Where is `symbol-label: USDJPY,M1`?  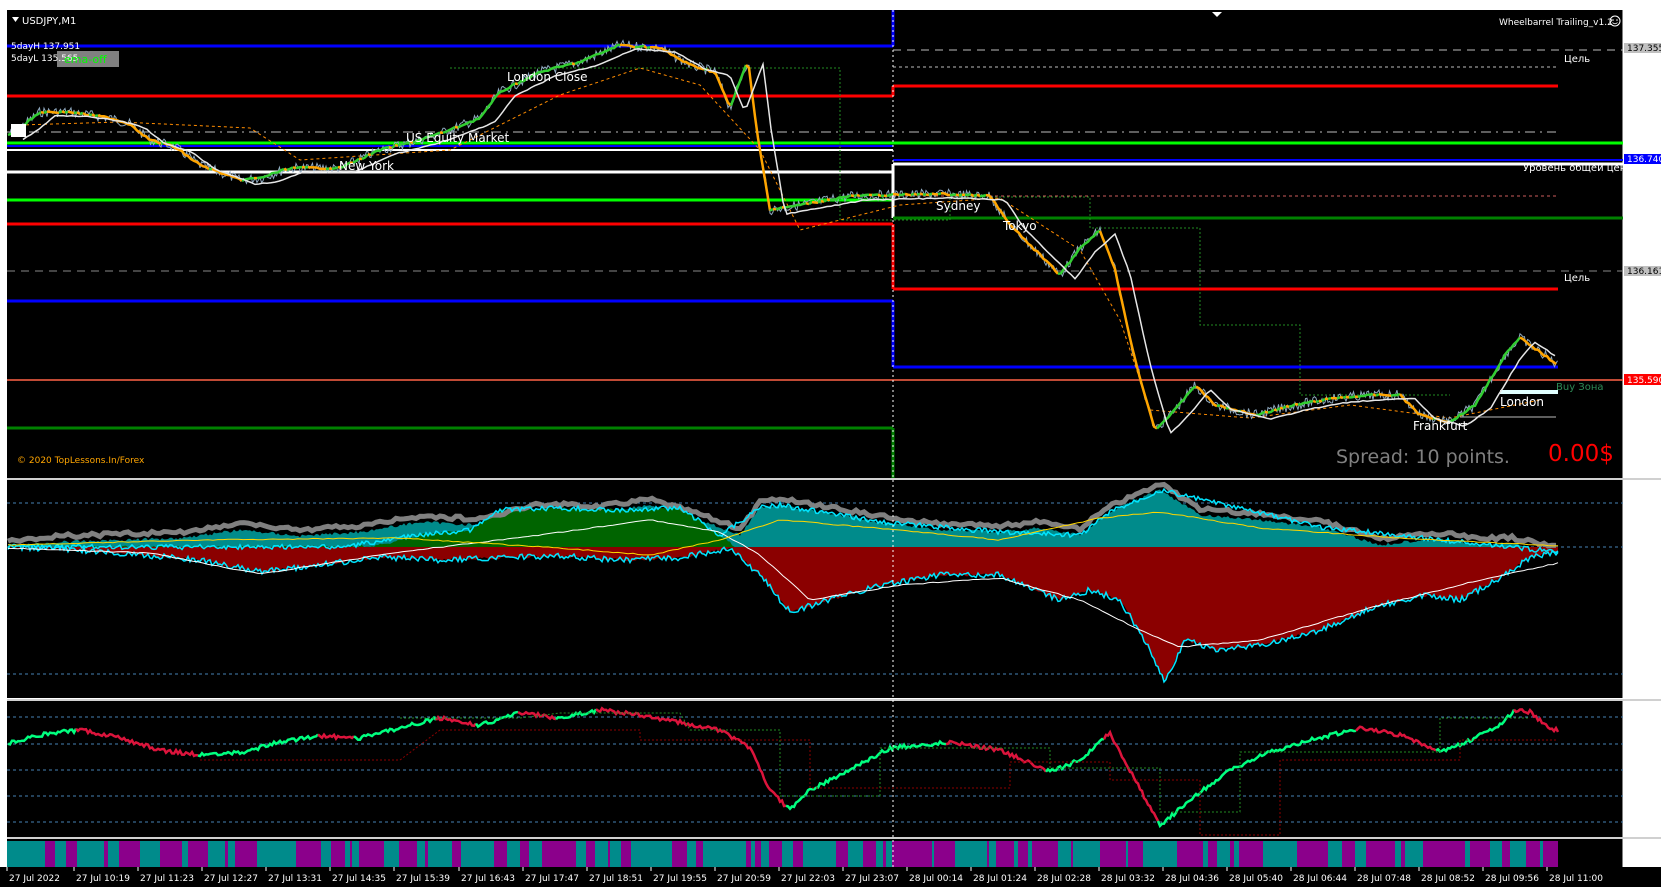 symbol-label: USDJPY,M1 is located at coordinates (49, 21).